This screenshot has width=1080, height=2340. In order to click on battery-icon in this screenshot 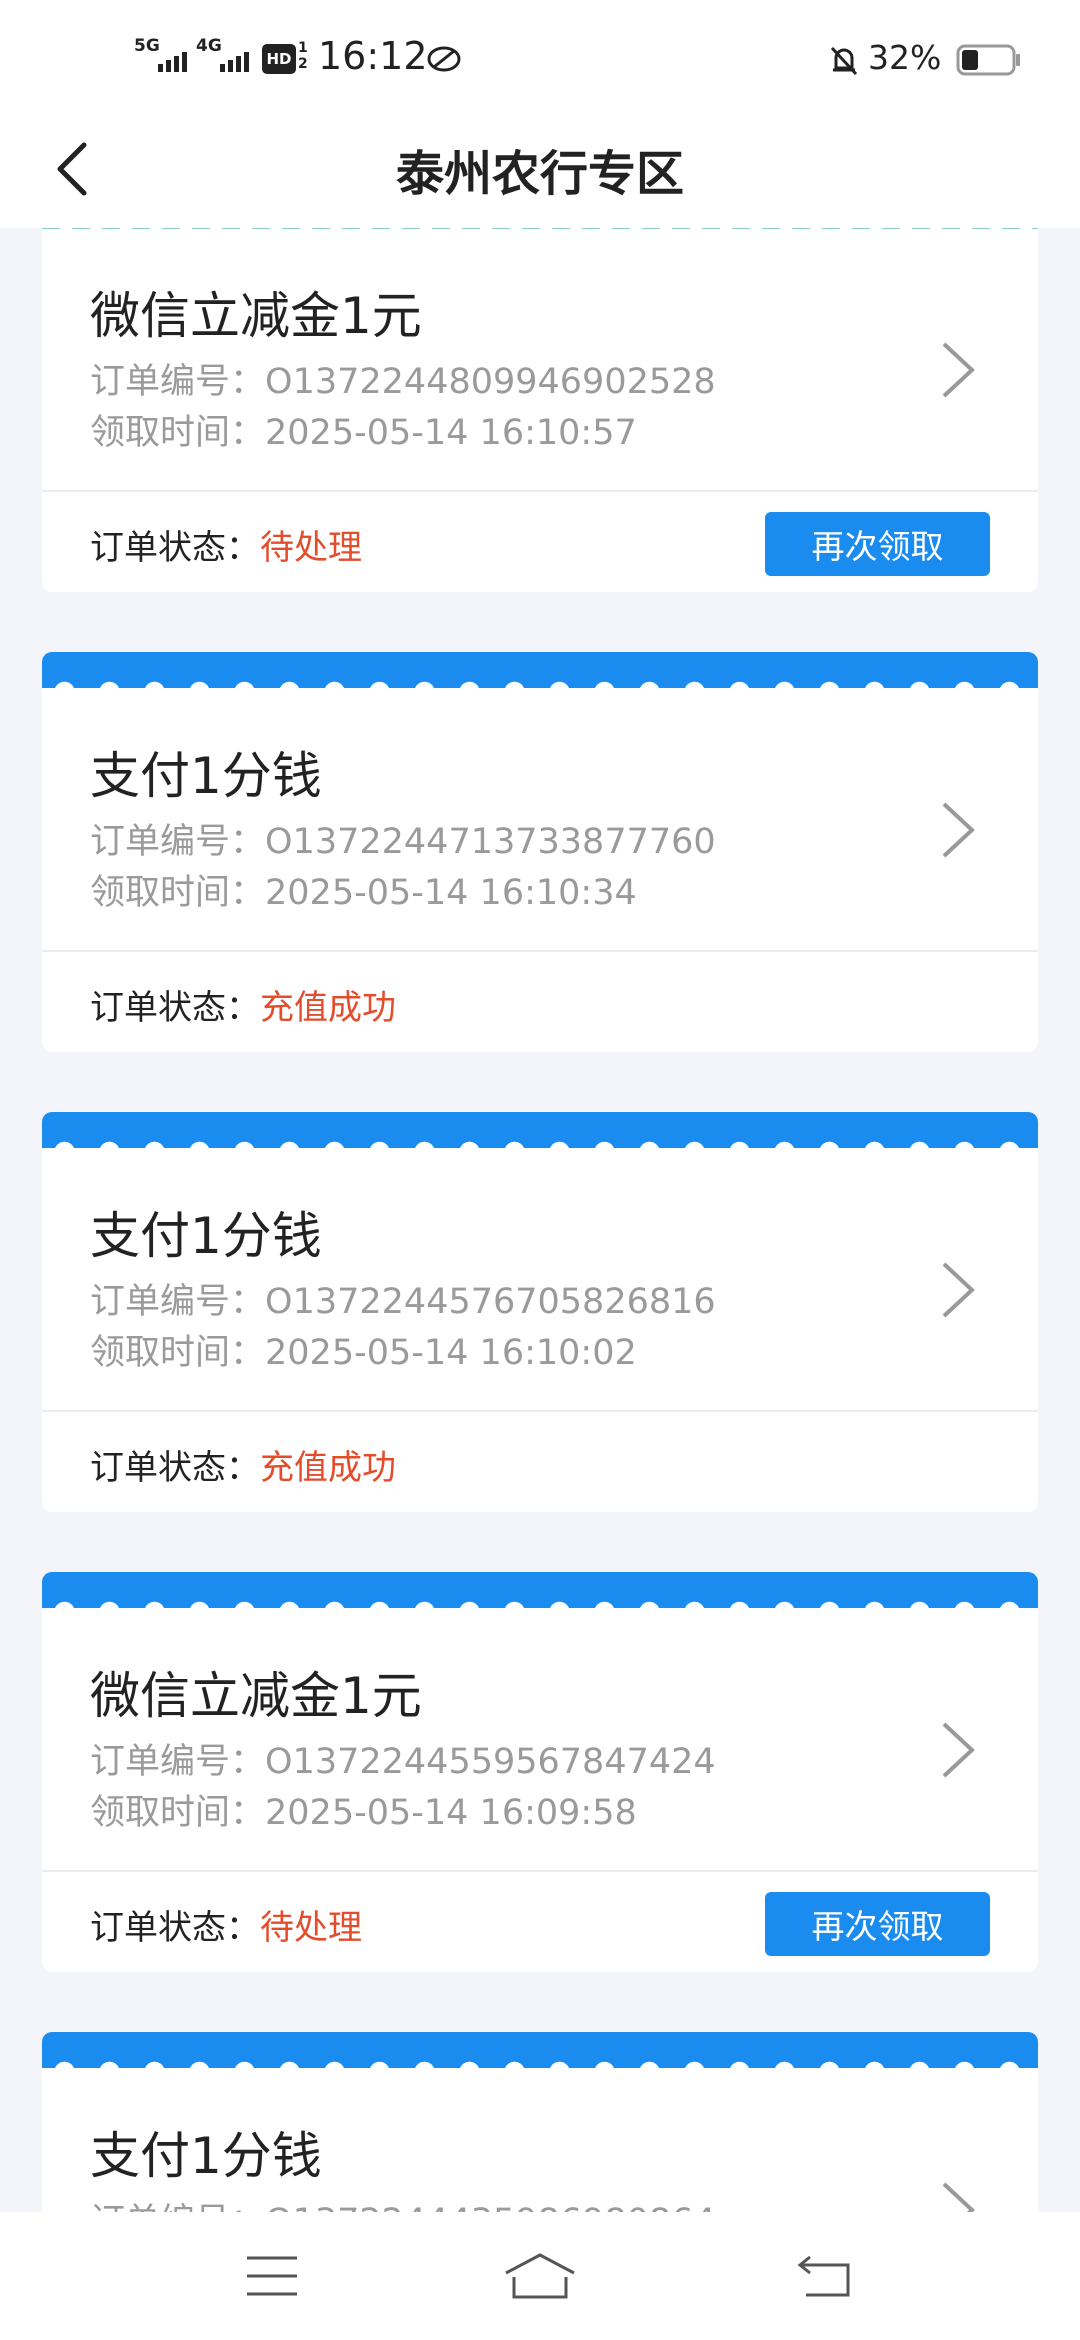, I will do `click(989, 62)`.